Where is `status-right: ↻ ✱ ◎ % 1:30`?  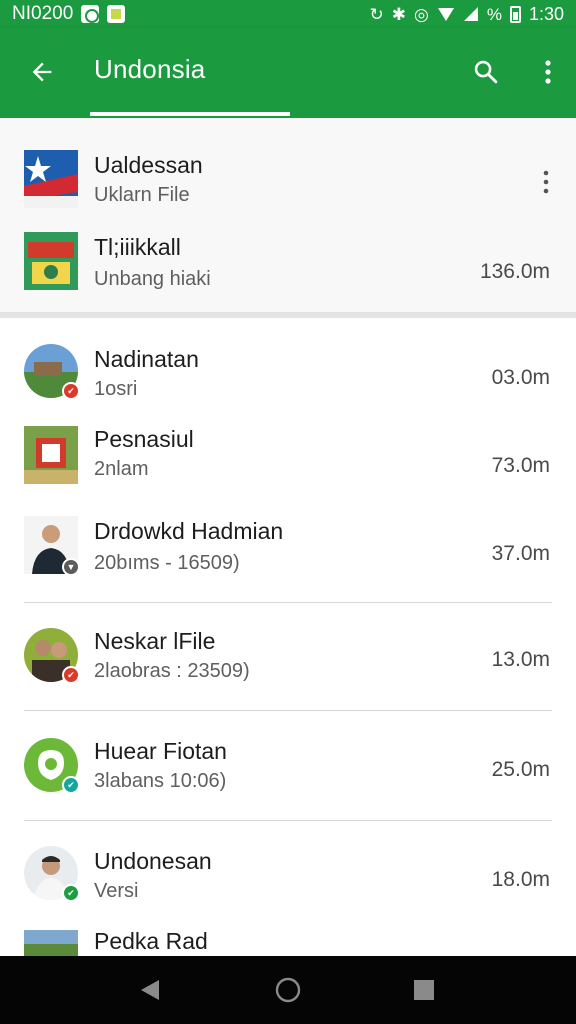 status-right: ↻ ✱ ◎ % 1:30 is located at coordinates (466, 14).